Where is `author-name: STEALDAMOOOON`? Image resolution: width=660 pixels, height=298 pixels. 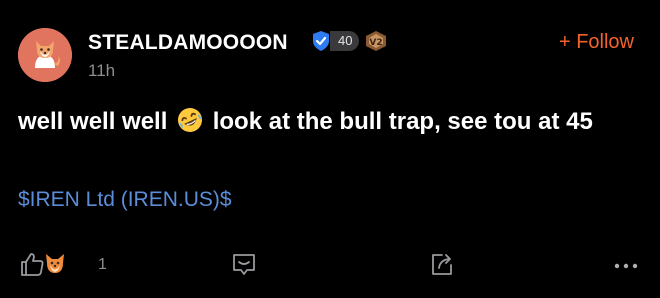 author-name: STEALDAMOOOON is located at coordinates (188, 43).